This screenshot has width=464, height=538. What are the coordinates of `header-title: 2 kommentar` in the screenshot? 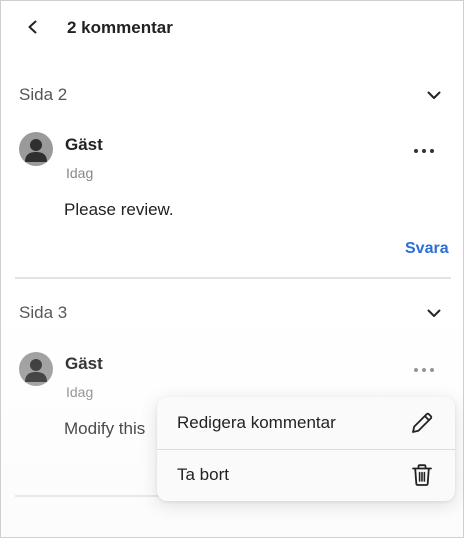 It's located at (120, 27).